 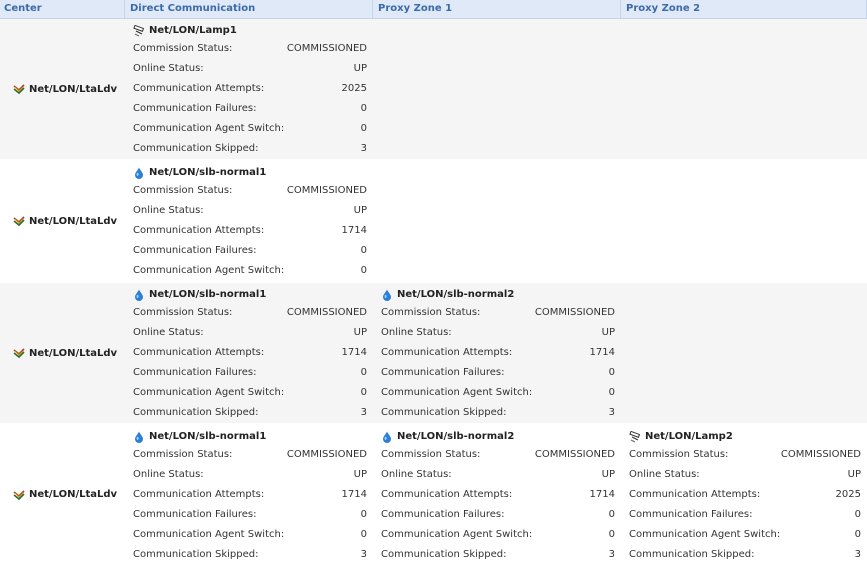 I want to click on column-header-center: Center, so click(x=62, y=9).